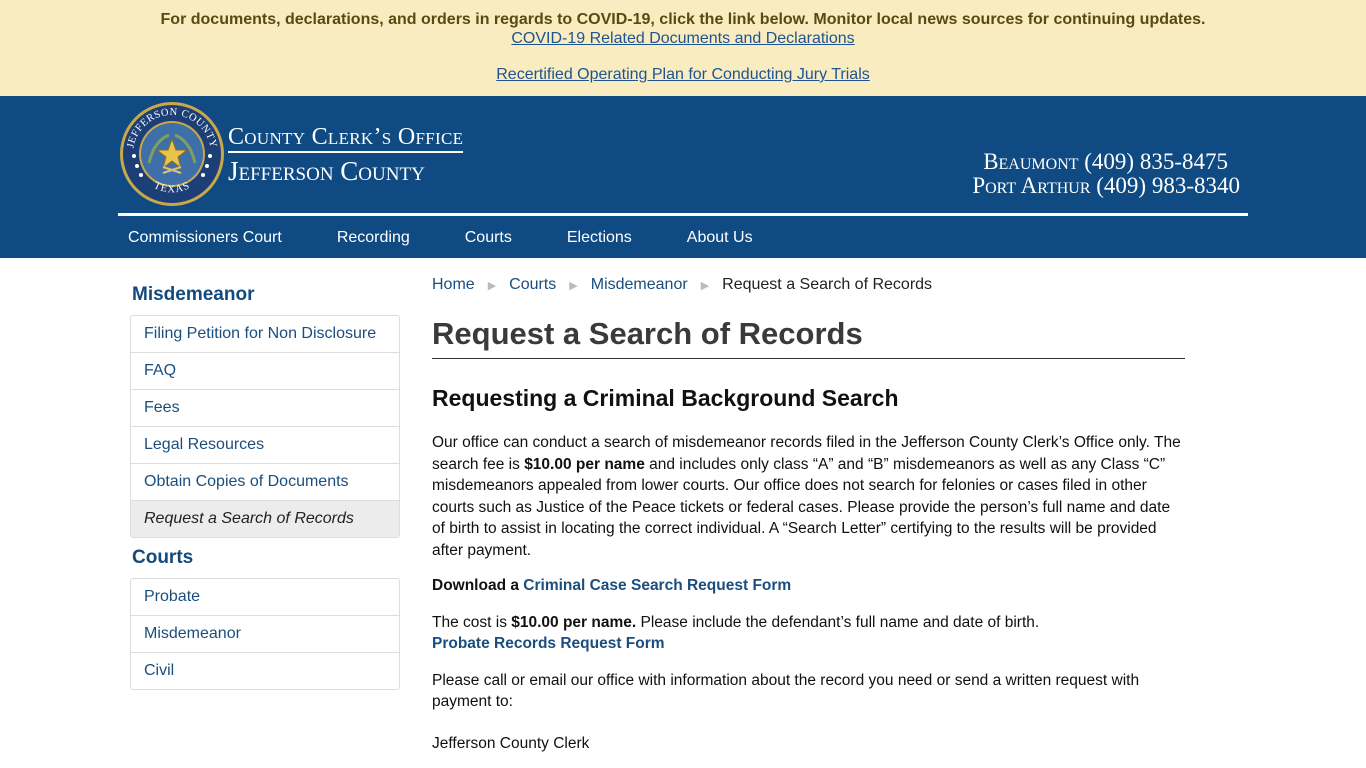 Image resolution: width=1366 pixels, height=768 pixels. I want to click on criminal-case-form-link: Criminal Case Search Request Form, so click(657, 585).